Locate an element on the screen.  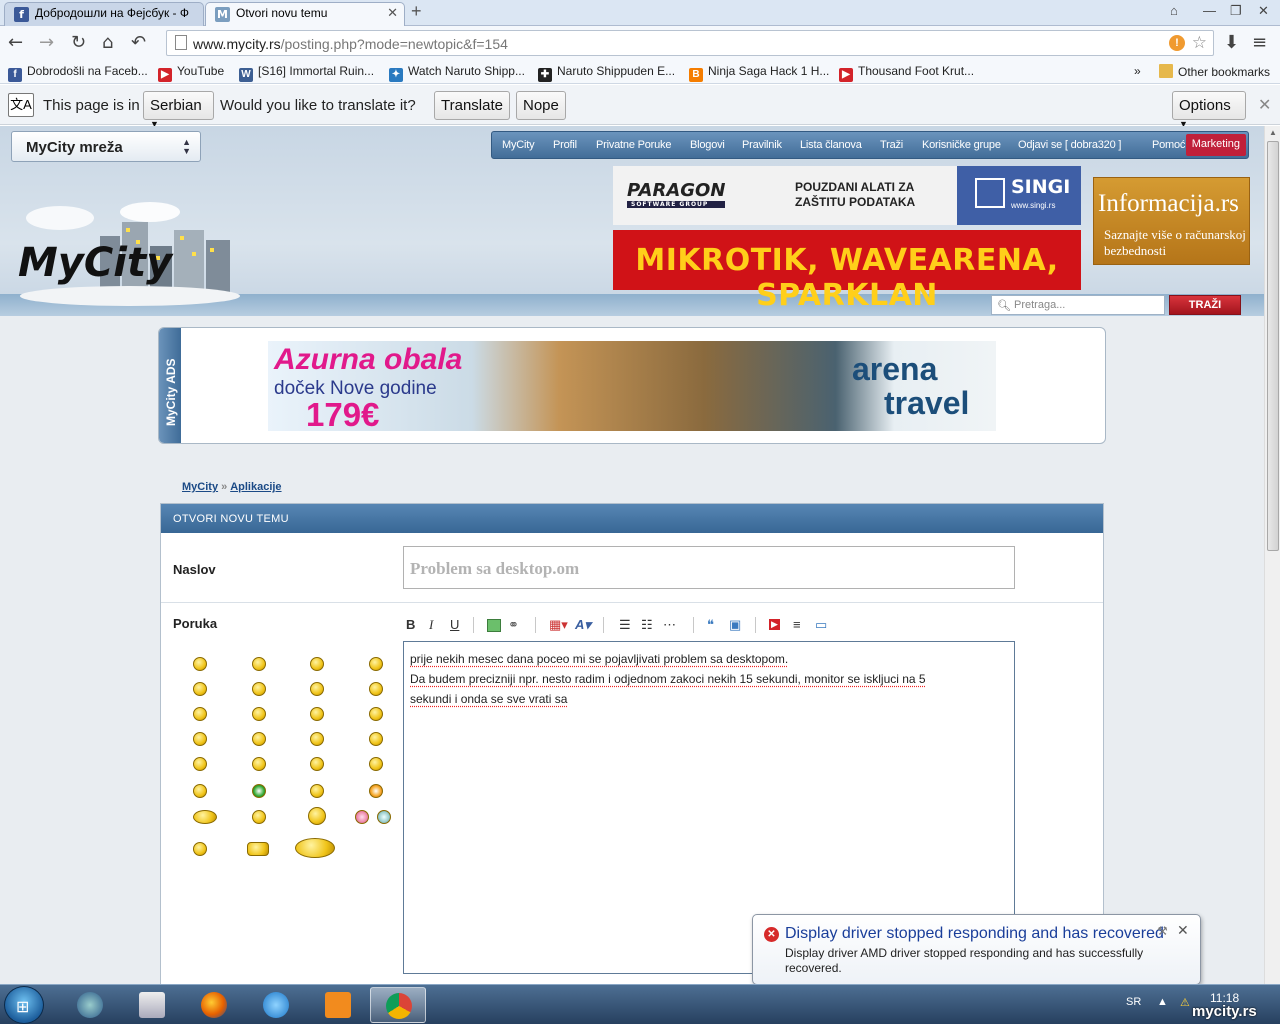
spoiler-icon: ▭ is located at coordinates (821, 625).